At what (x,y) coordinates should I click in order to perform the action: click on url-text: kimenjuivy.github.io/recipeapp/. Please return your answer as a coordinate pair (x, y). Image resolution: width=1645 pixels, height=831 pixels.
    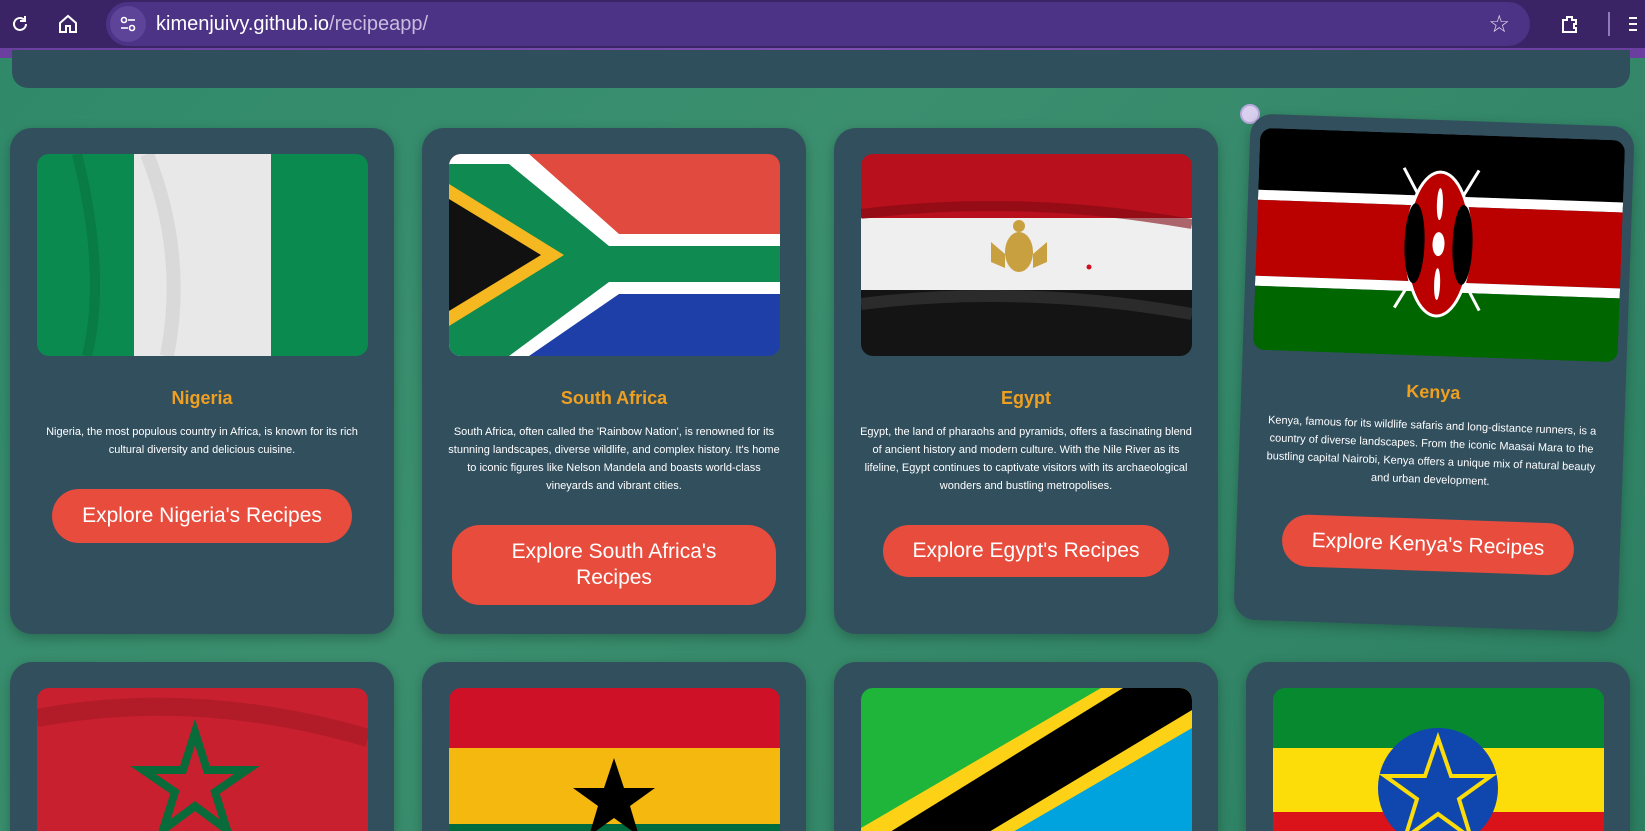
    Looking at the image, I should click on (292, 24).